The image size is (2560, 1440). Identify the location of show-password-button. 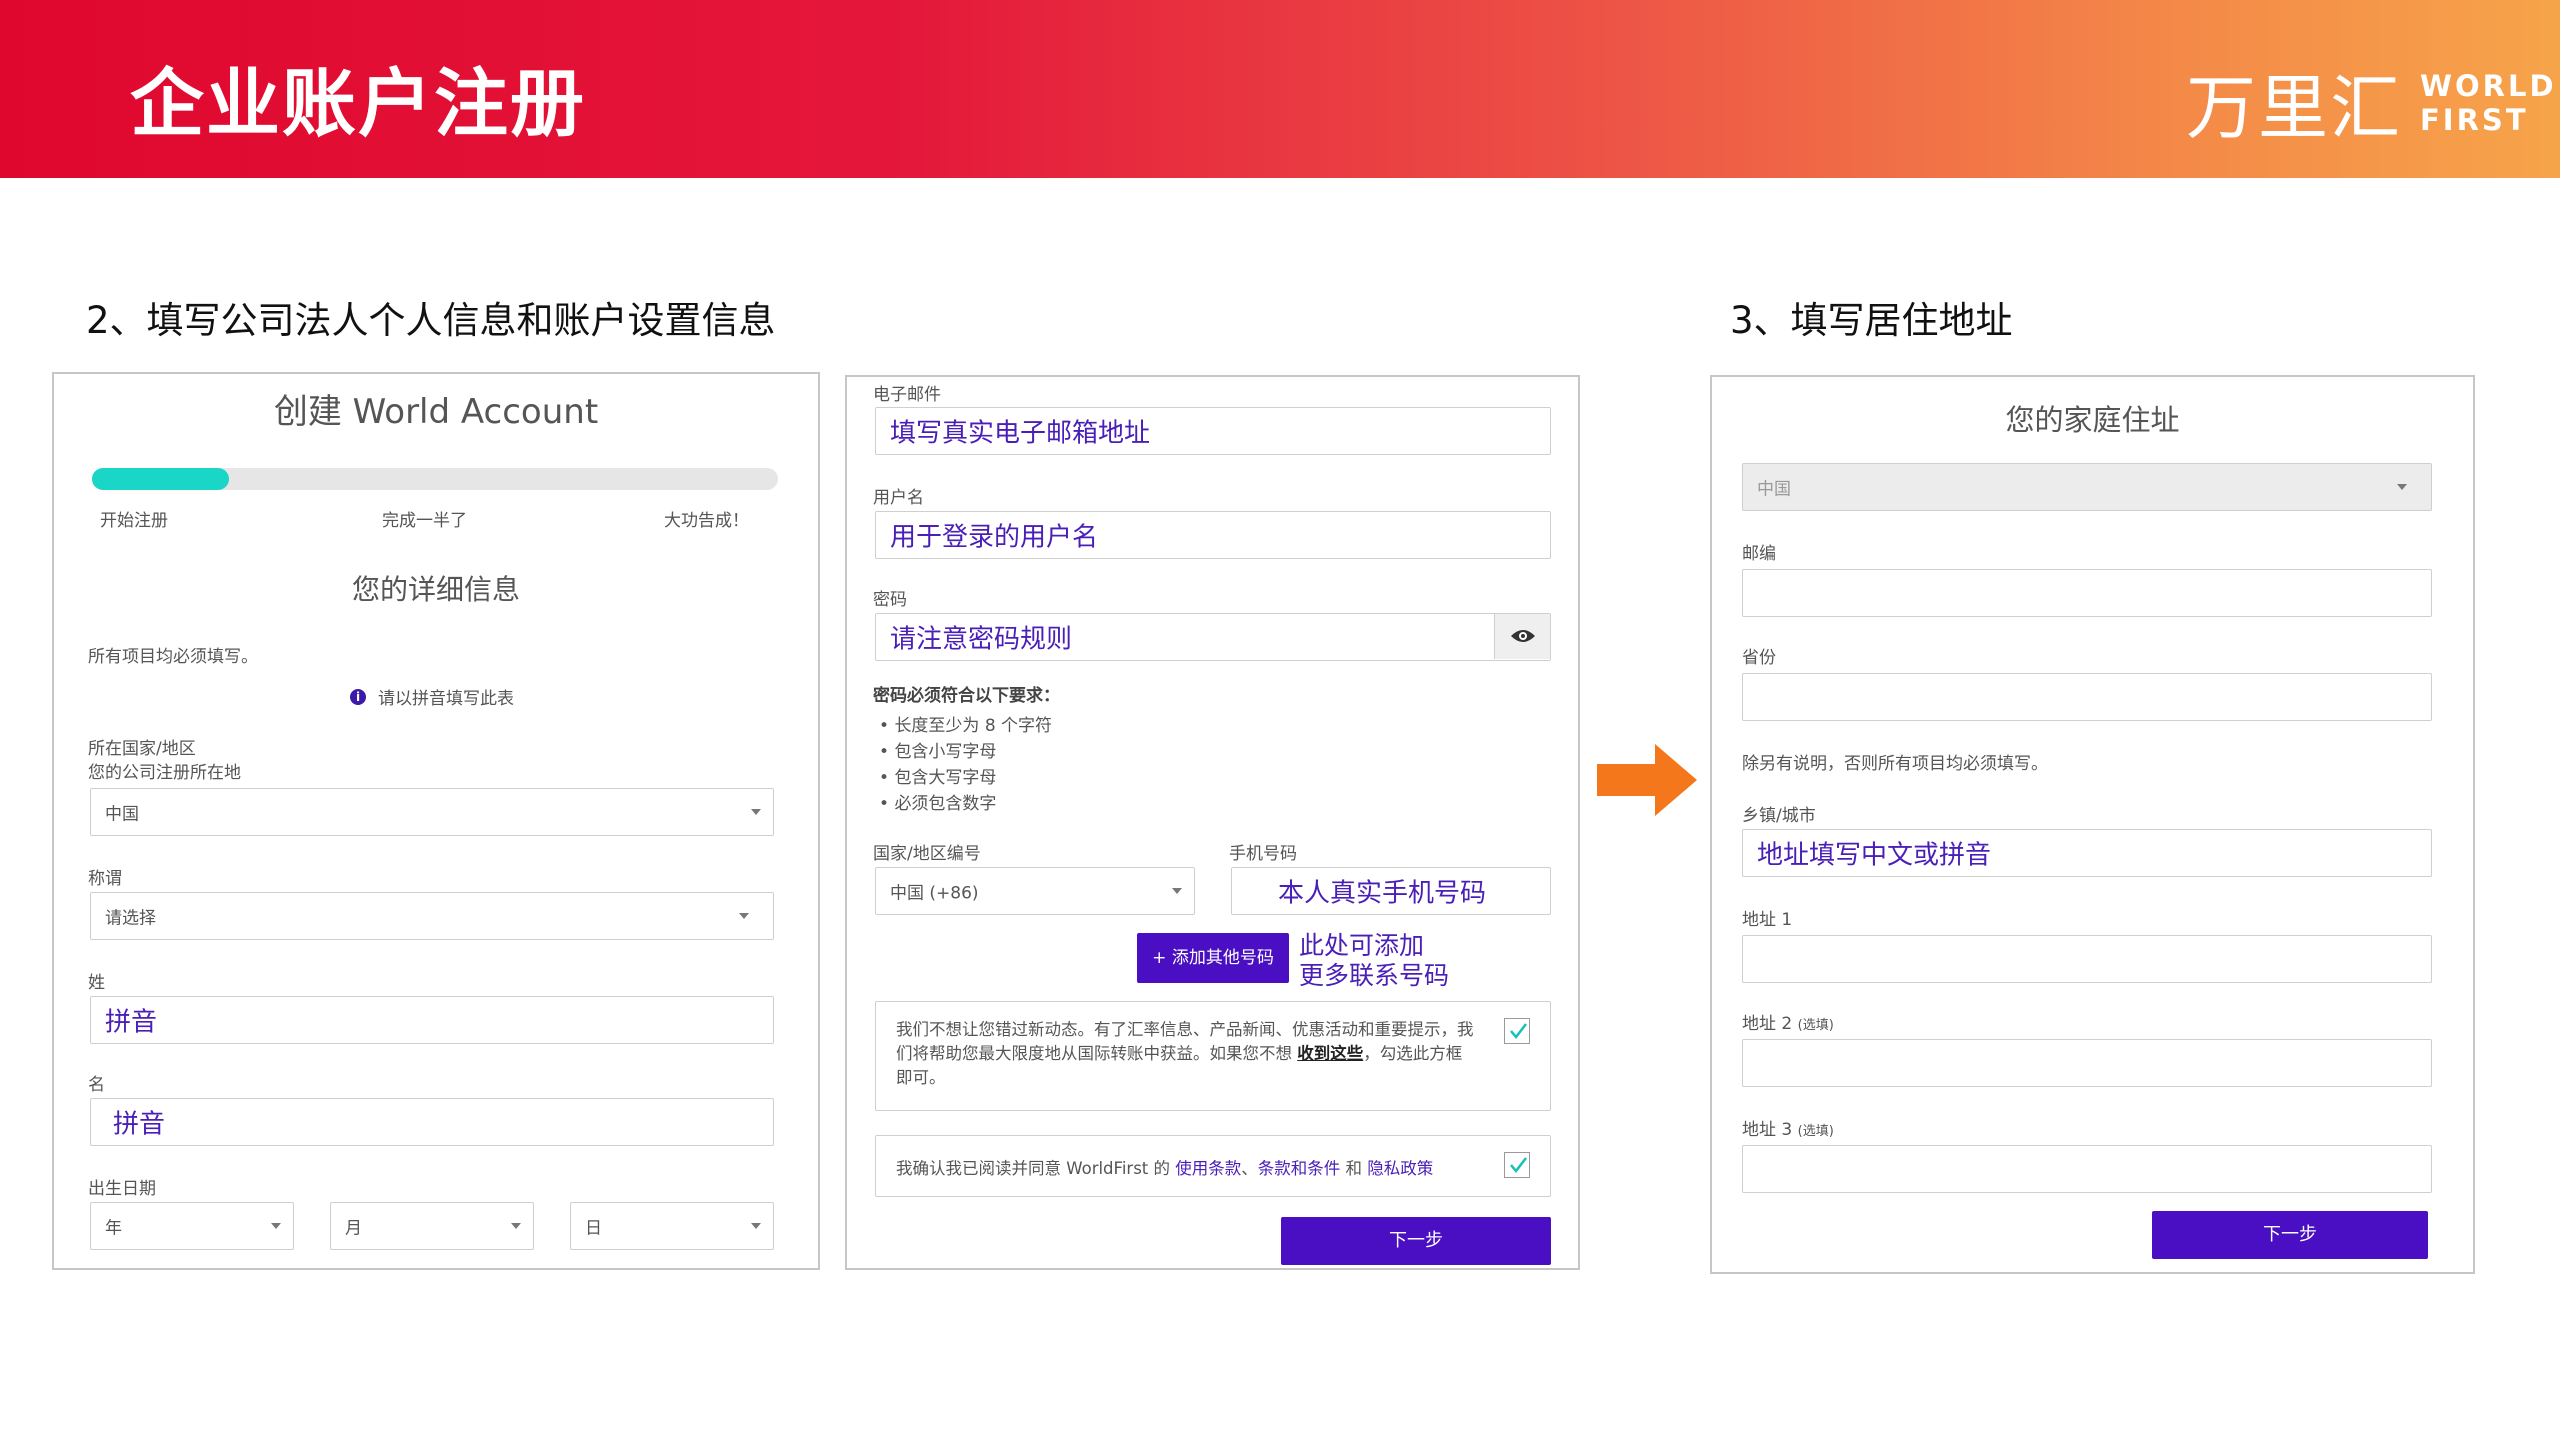
(1522, 636).